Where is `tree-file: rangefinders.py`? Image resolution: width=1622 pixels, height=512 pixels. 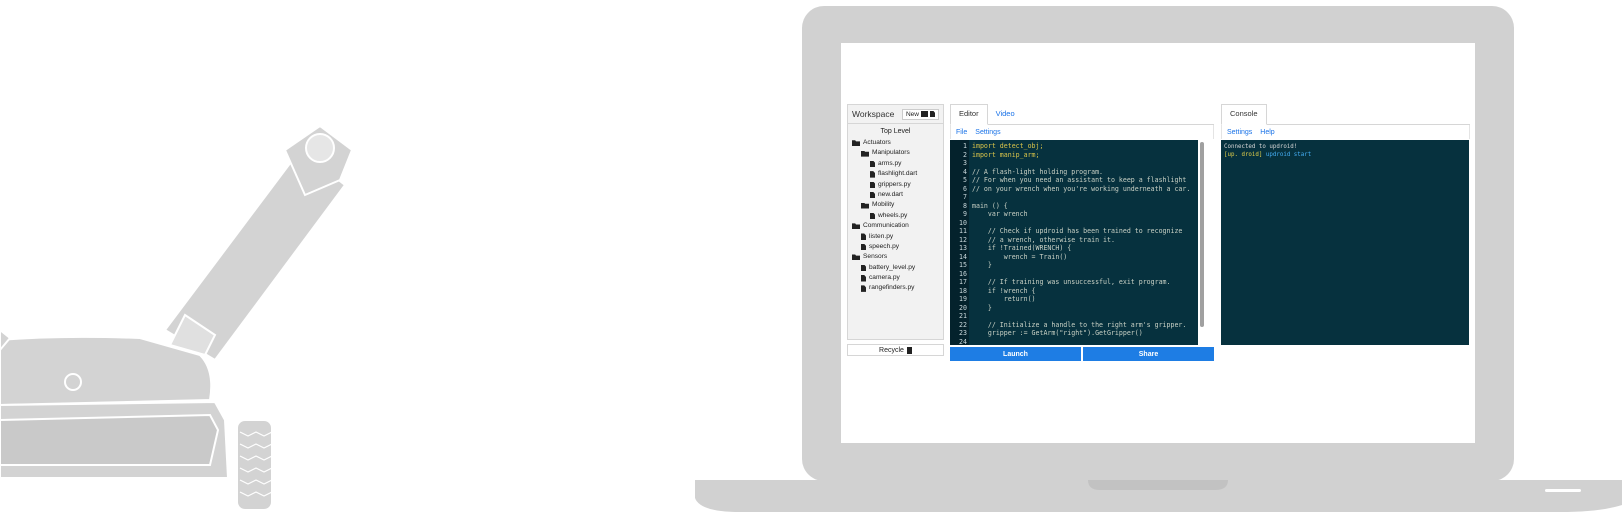 tree-file: rangefinders.py is located at coordinates (895, 288).